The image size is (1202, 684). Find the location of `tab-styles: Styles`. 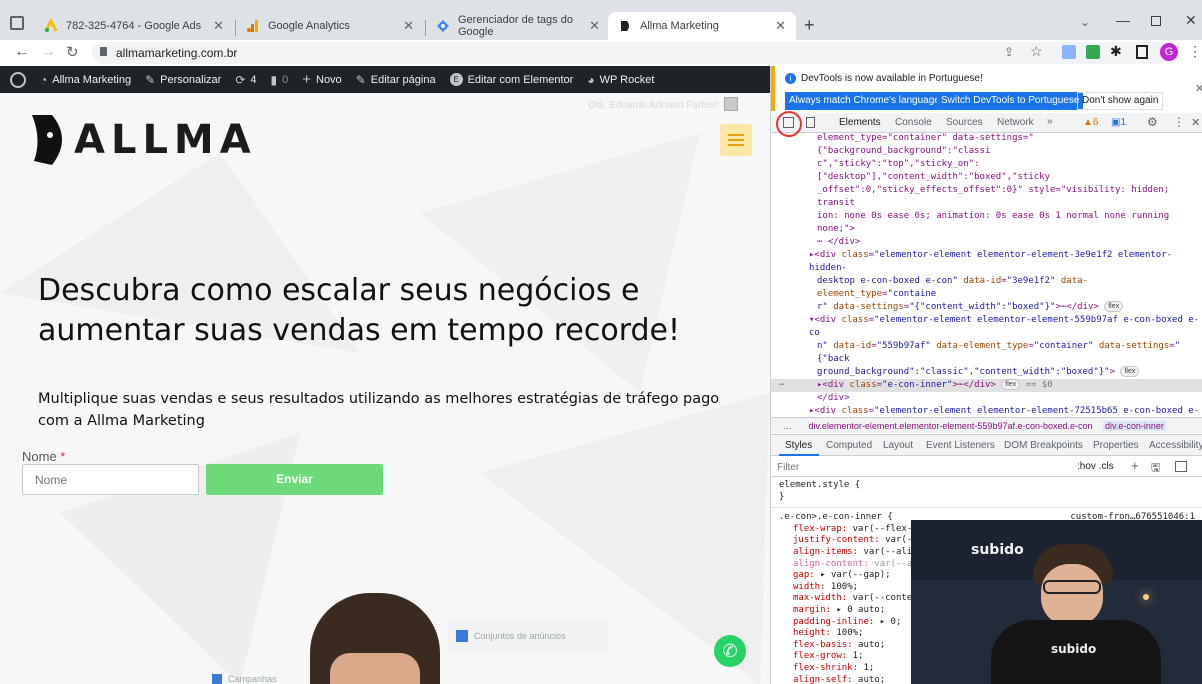

tab-styles: Styles is located at coordinates (798, 445).